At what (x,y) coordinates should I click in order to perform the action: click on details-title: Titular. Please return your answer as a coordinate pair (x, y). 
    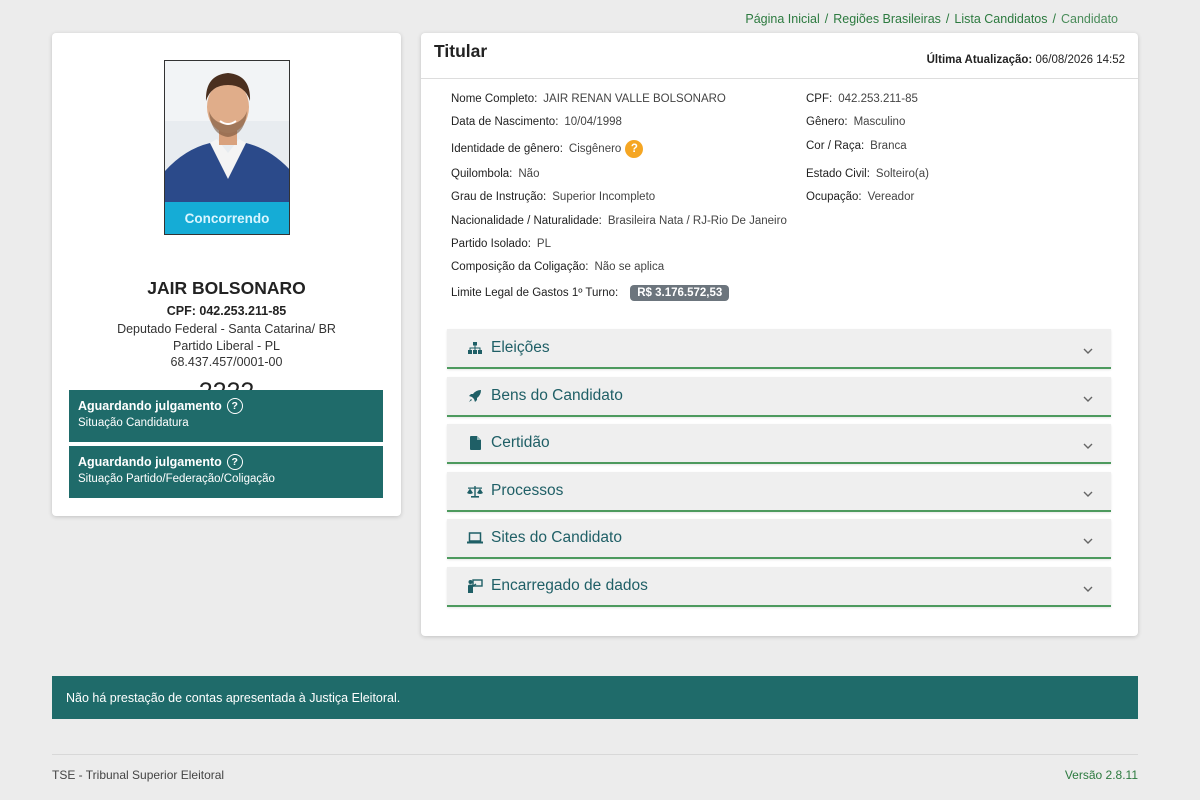
    Looking at the image, I should click on (461, 51).